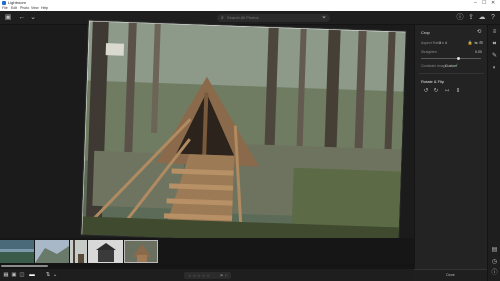  What do you see at coordinates (458, 58) in the screenshot?
I see `straighten-knob` at bounding box center [458, 58].